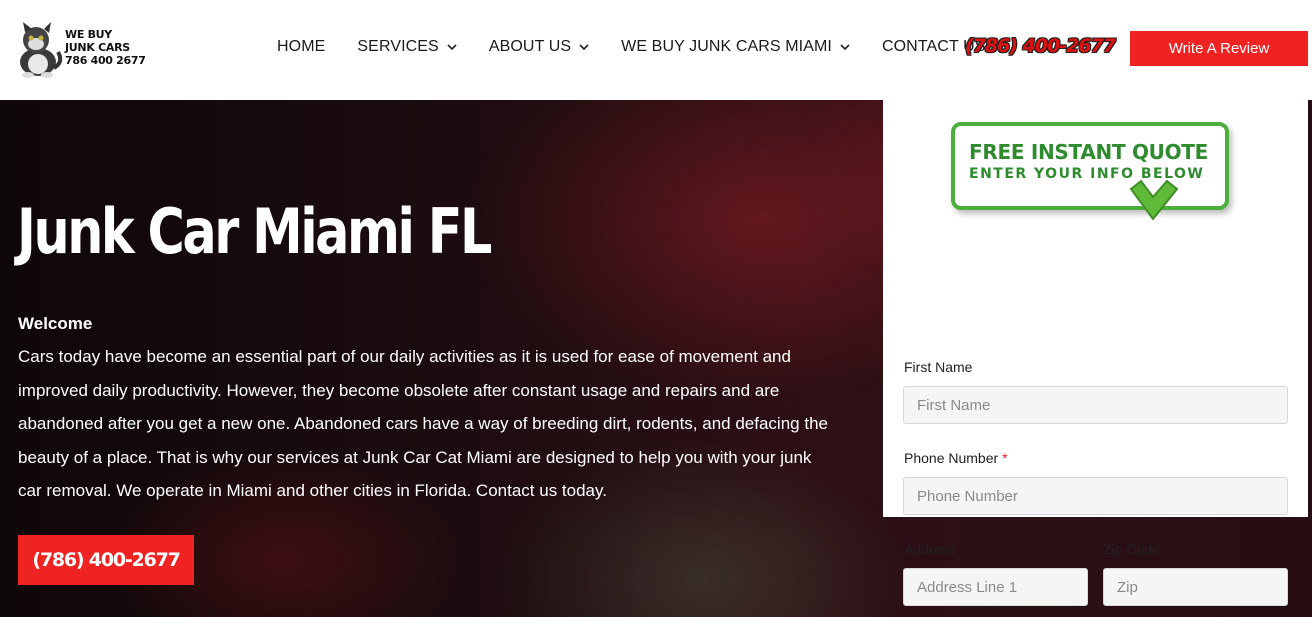 The width and height of the screenshot is (1312, 617). What do you see at coordinates (1095, 405) in the screenshot?
I see `first-name-input` at bounding box center [1095, 405].